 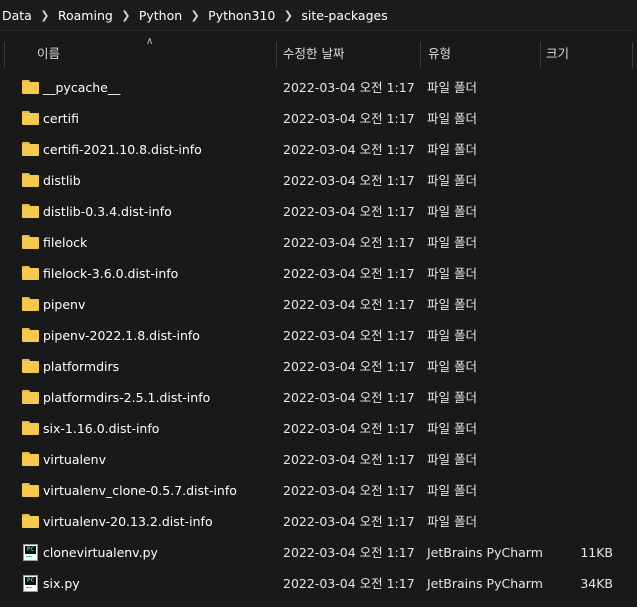 I want to click on file-name: pipenv, so click(x=64, y=304).